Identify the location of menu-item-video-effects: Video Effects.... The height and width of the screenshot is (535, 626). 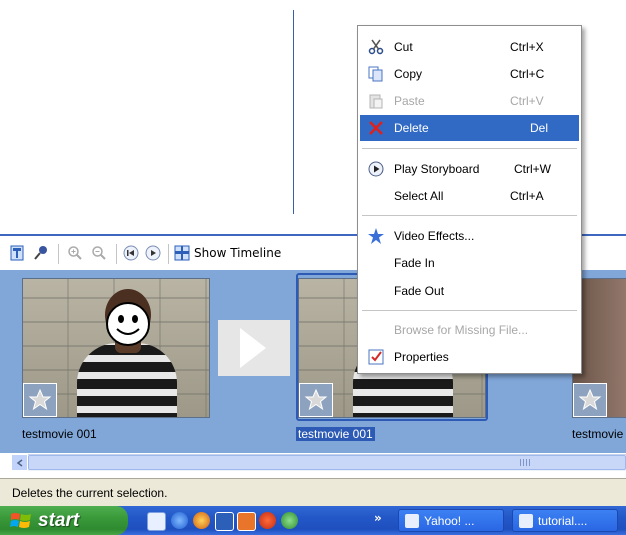
(469, 236).